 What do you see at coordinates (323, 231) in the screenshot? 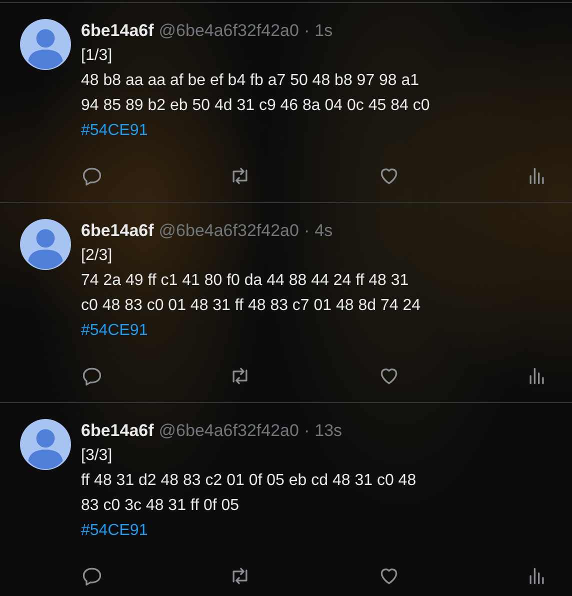
I see `post-time: 4s` at bounding box center [323, 231].